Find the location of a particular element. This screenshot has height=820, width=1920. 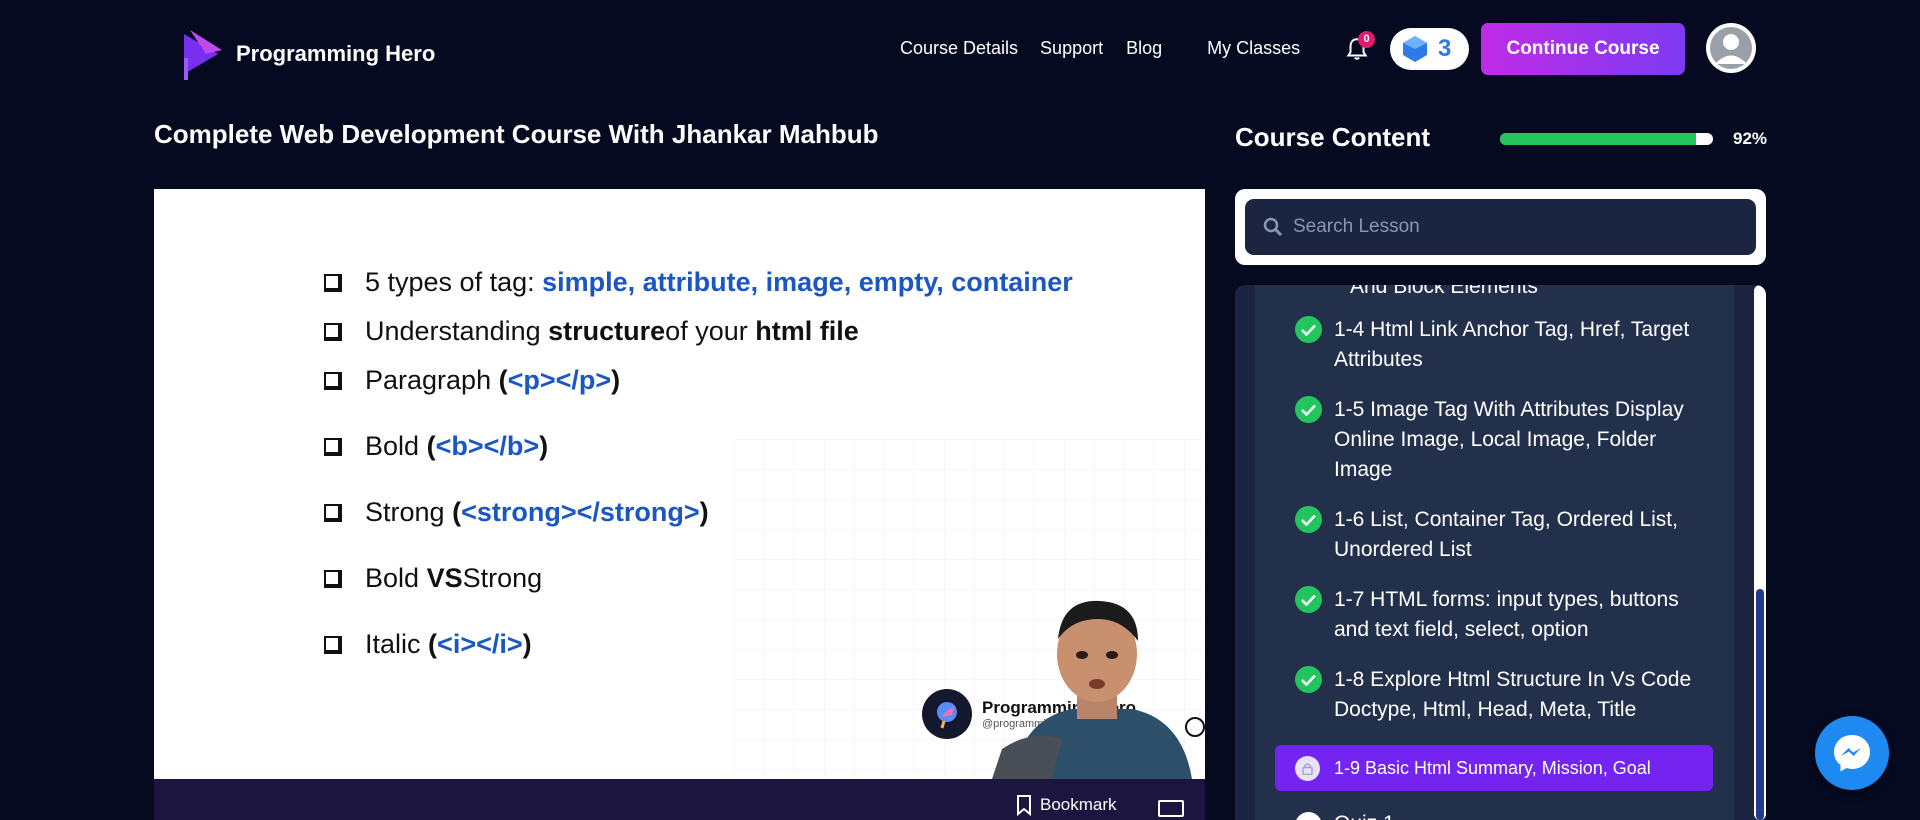

logo-icon is located at coordinates (203, 55).